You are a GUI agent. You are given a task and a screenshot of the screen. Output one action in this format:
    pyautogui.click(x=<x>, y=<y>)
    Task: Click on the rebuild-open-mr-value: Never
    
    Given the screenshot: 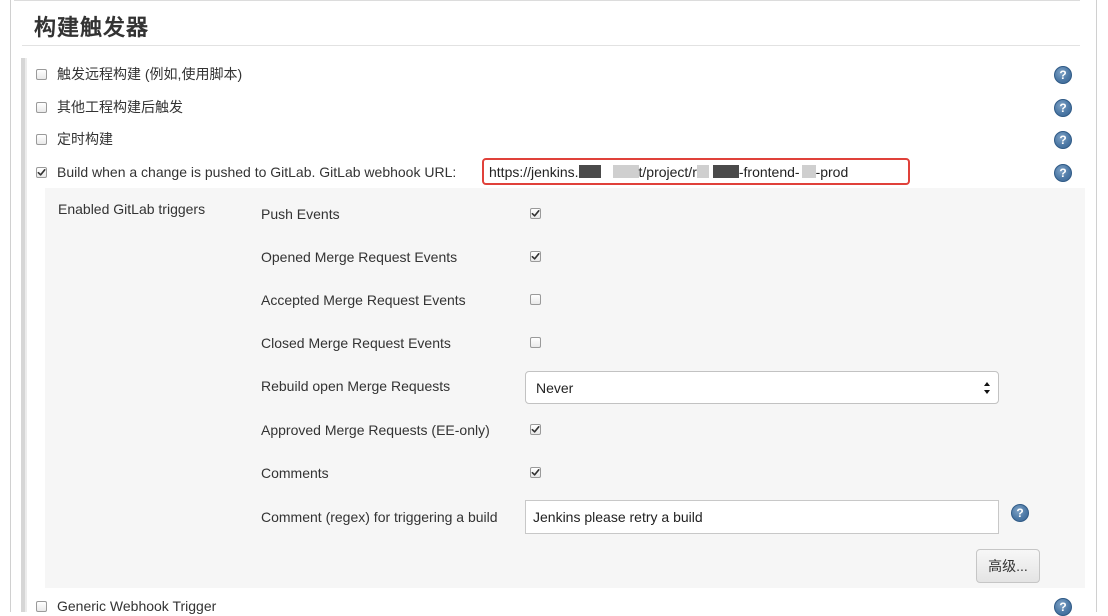 What is the action you would take?
    pyautogui.click(x=555, y=387)
    